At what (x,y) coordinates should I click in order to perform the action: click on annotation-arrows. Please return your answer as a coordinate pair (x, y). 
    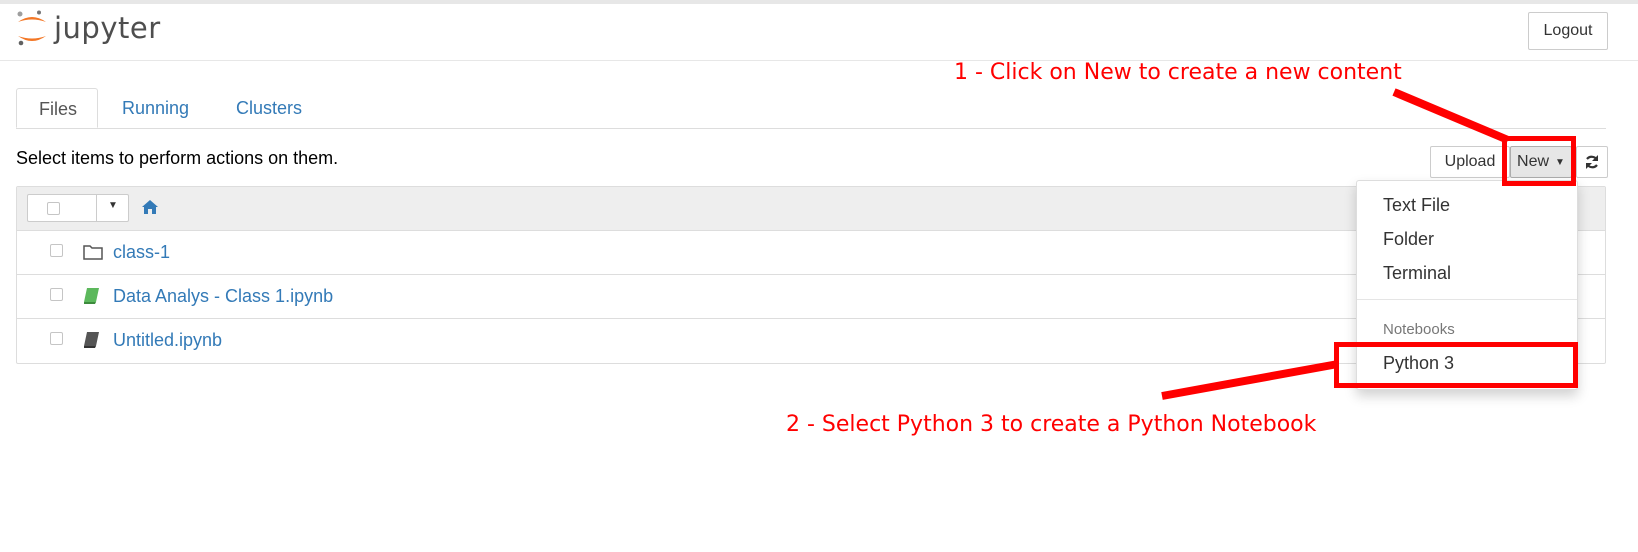
    Looking at the image, I should click on (1335, 244).